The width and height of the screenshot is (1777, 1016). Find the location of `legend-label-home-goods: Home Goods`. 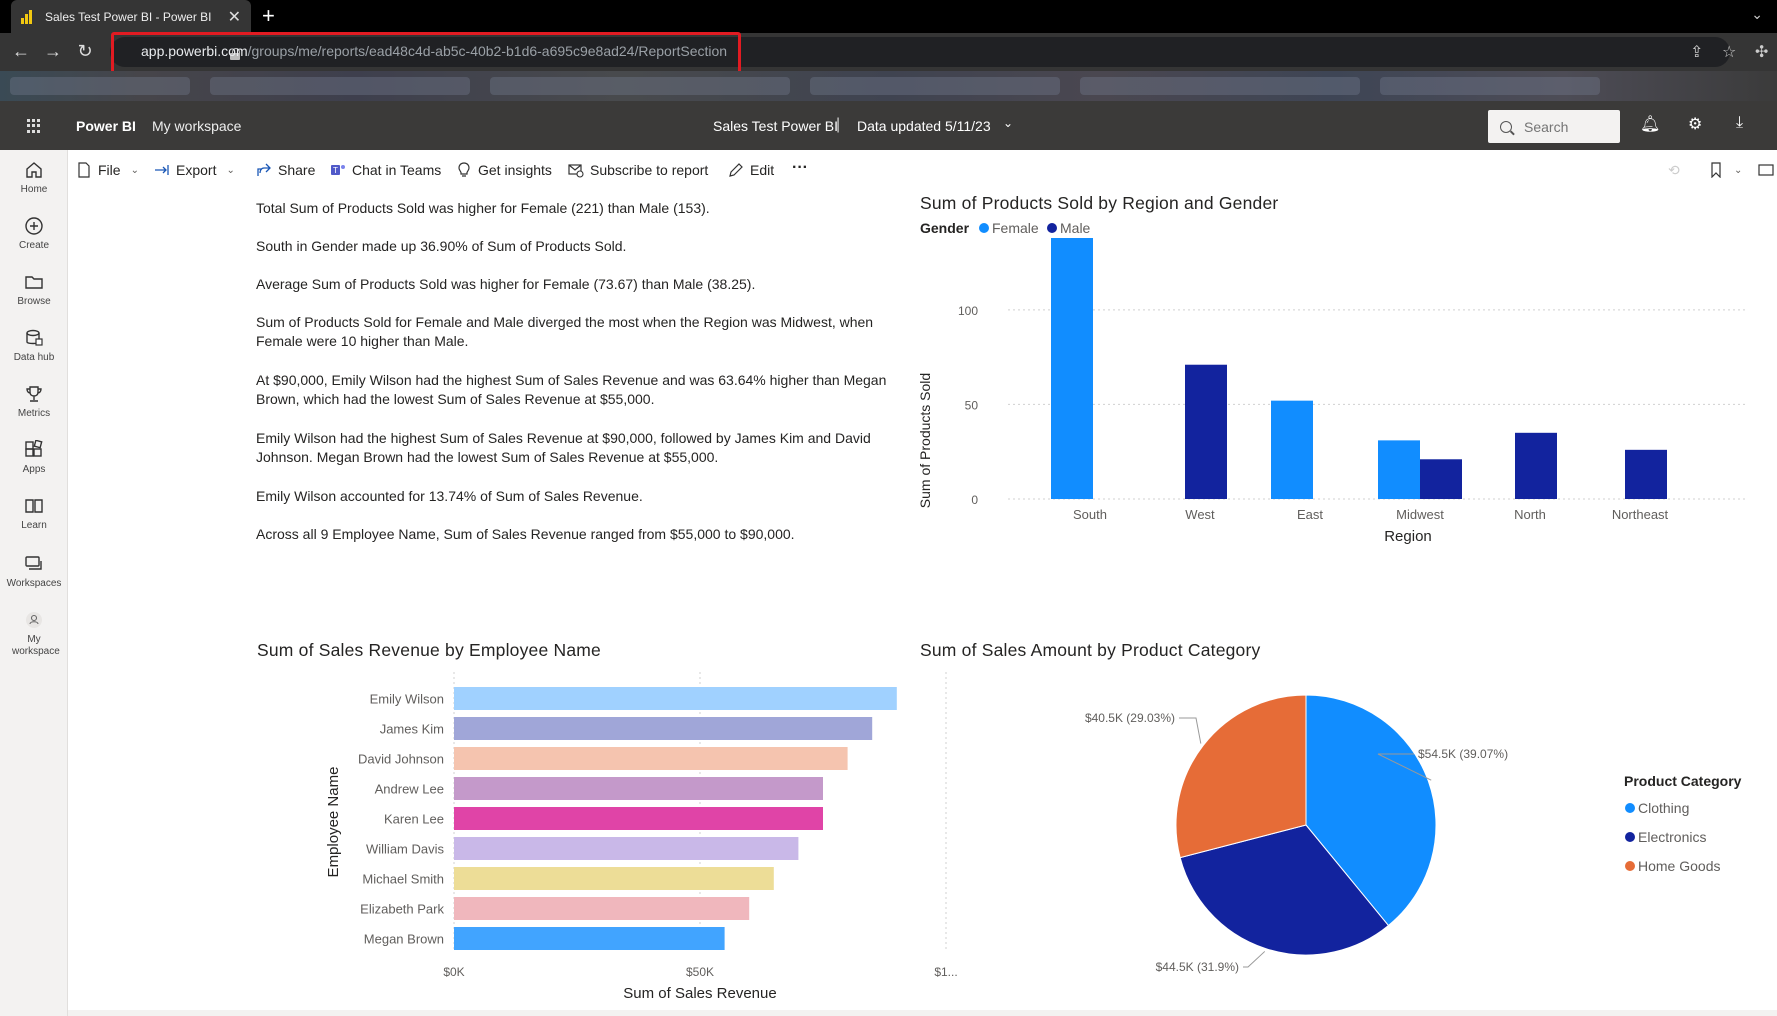

legend-label-home-goods: Home Goods is located at coordinates (1679, 866).